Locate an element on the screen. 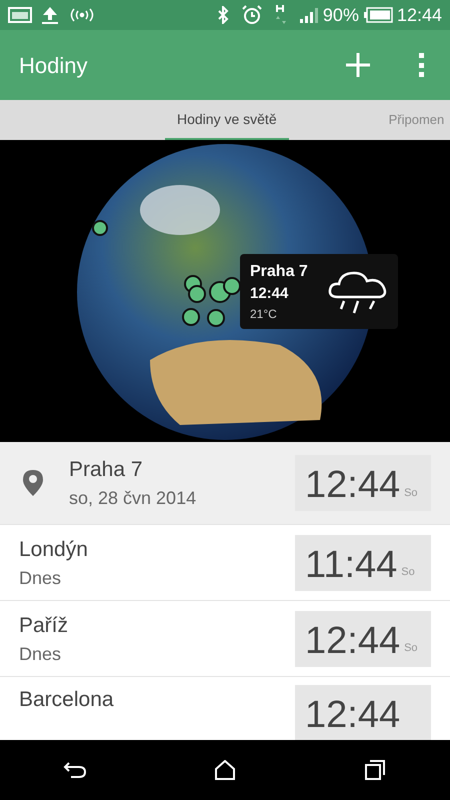 The height and width of the screenshot is (800, 450). city-name: Praha 7 is located at coordinates (106, 470).